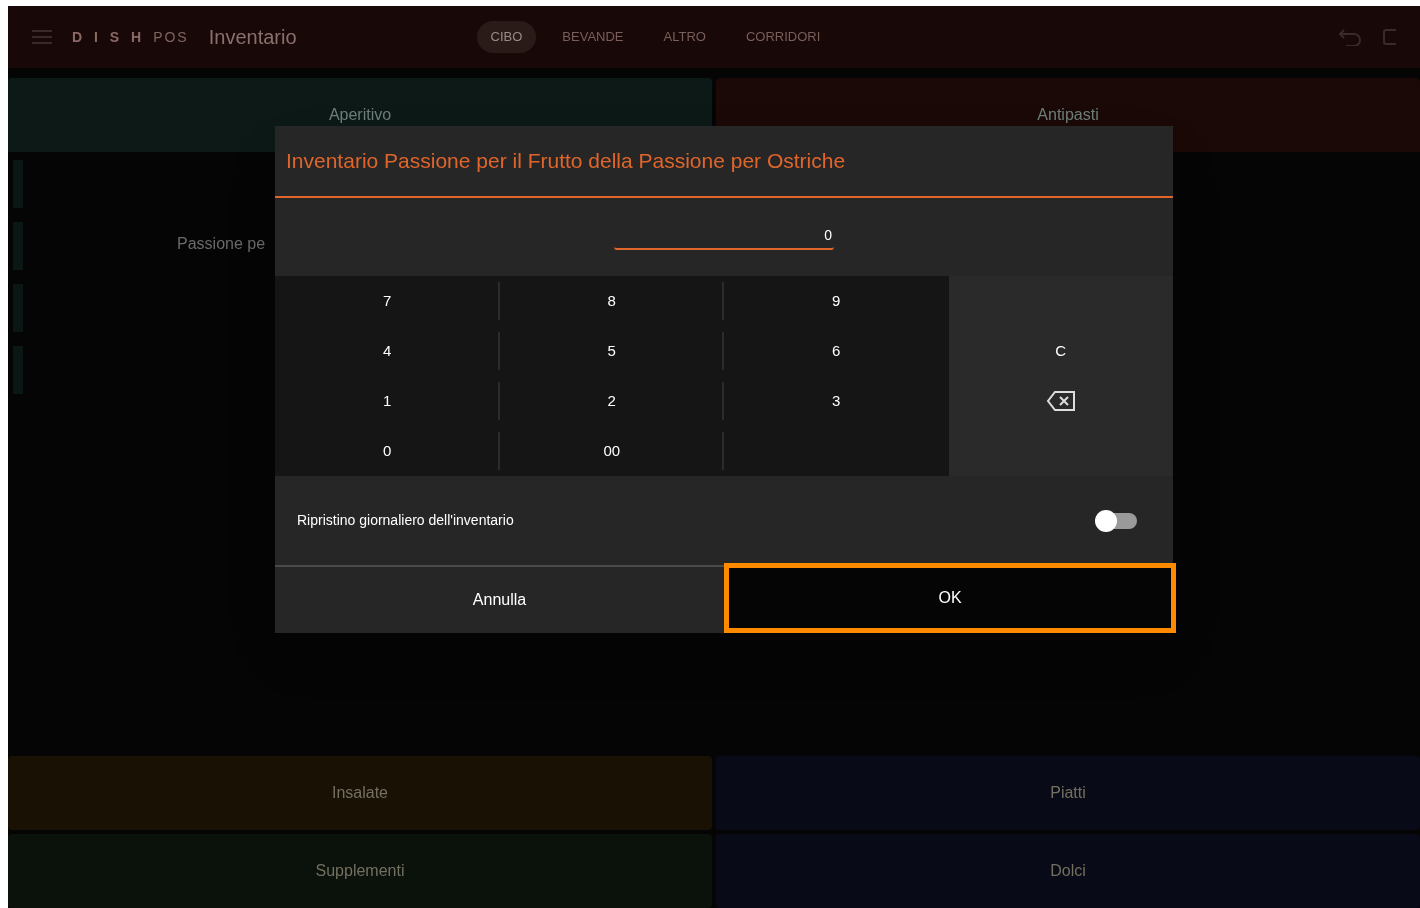 The width and height of the screenshot is (1420, 908). Describe the element at coordinates (387, 451) in the screenshot. I see `keypad-key: 0` at that location.